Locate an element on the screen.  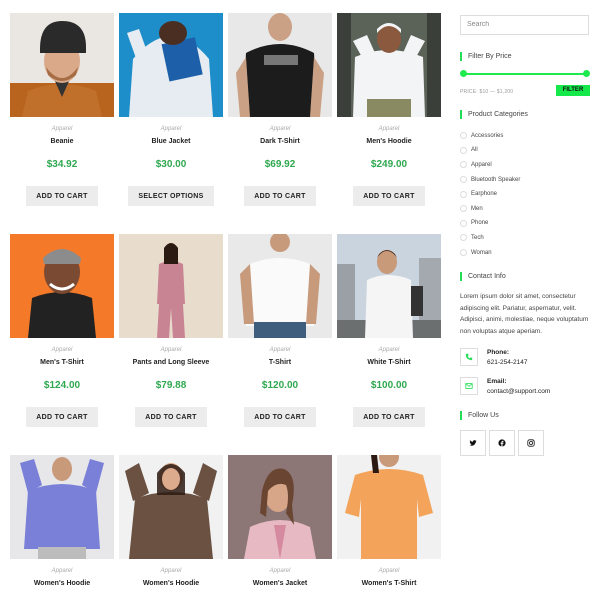
category-item: Bluetooth Speaker is located at coordinates (525, 179).